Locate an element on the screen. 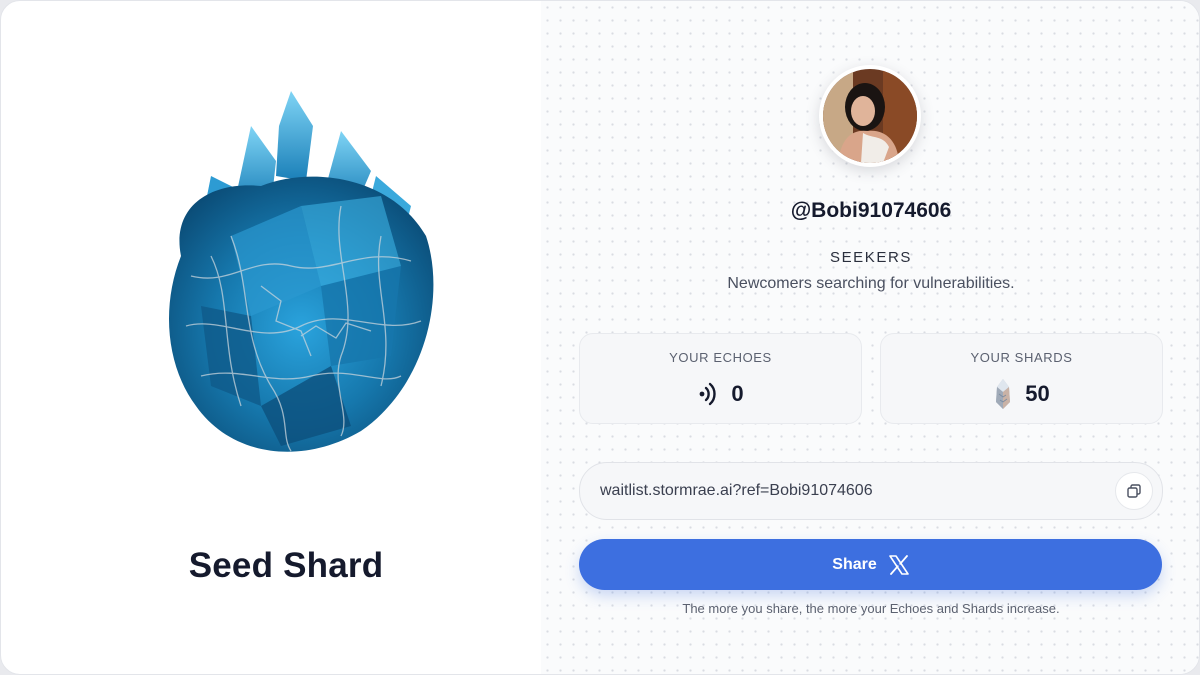 The width and height of the screenshot is (1200, 675). avatar is located at coordinates (870, 116).